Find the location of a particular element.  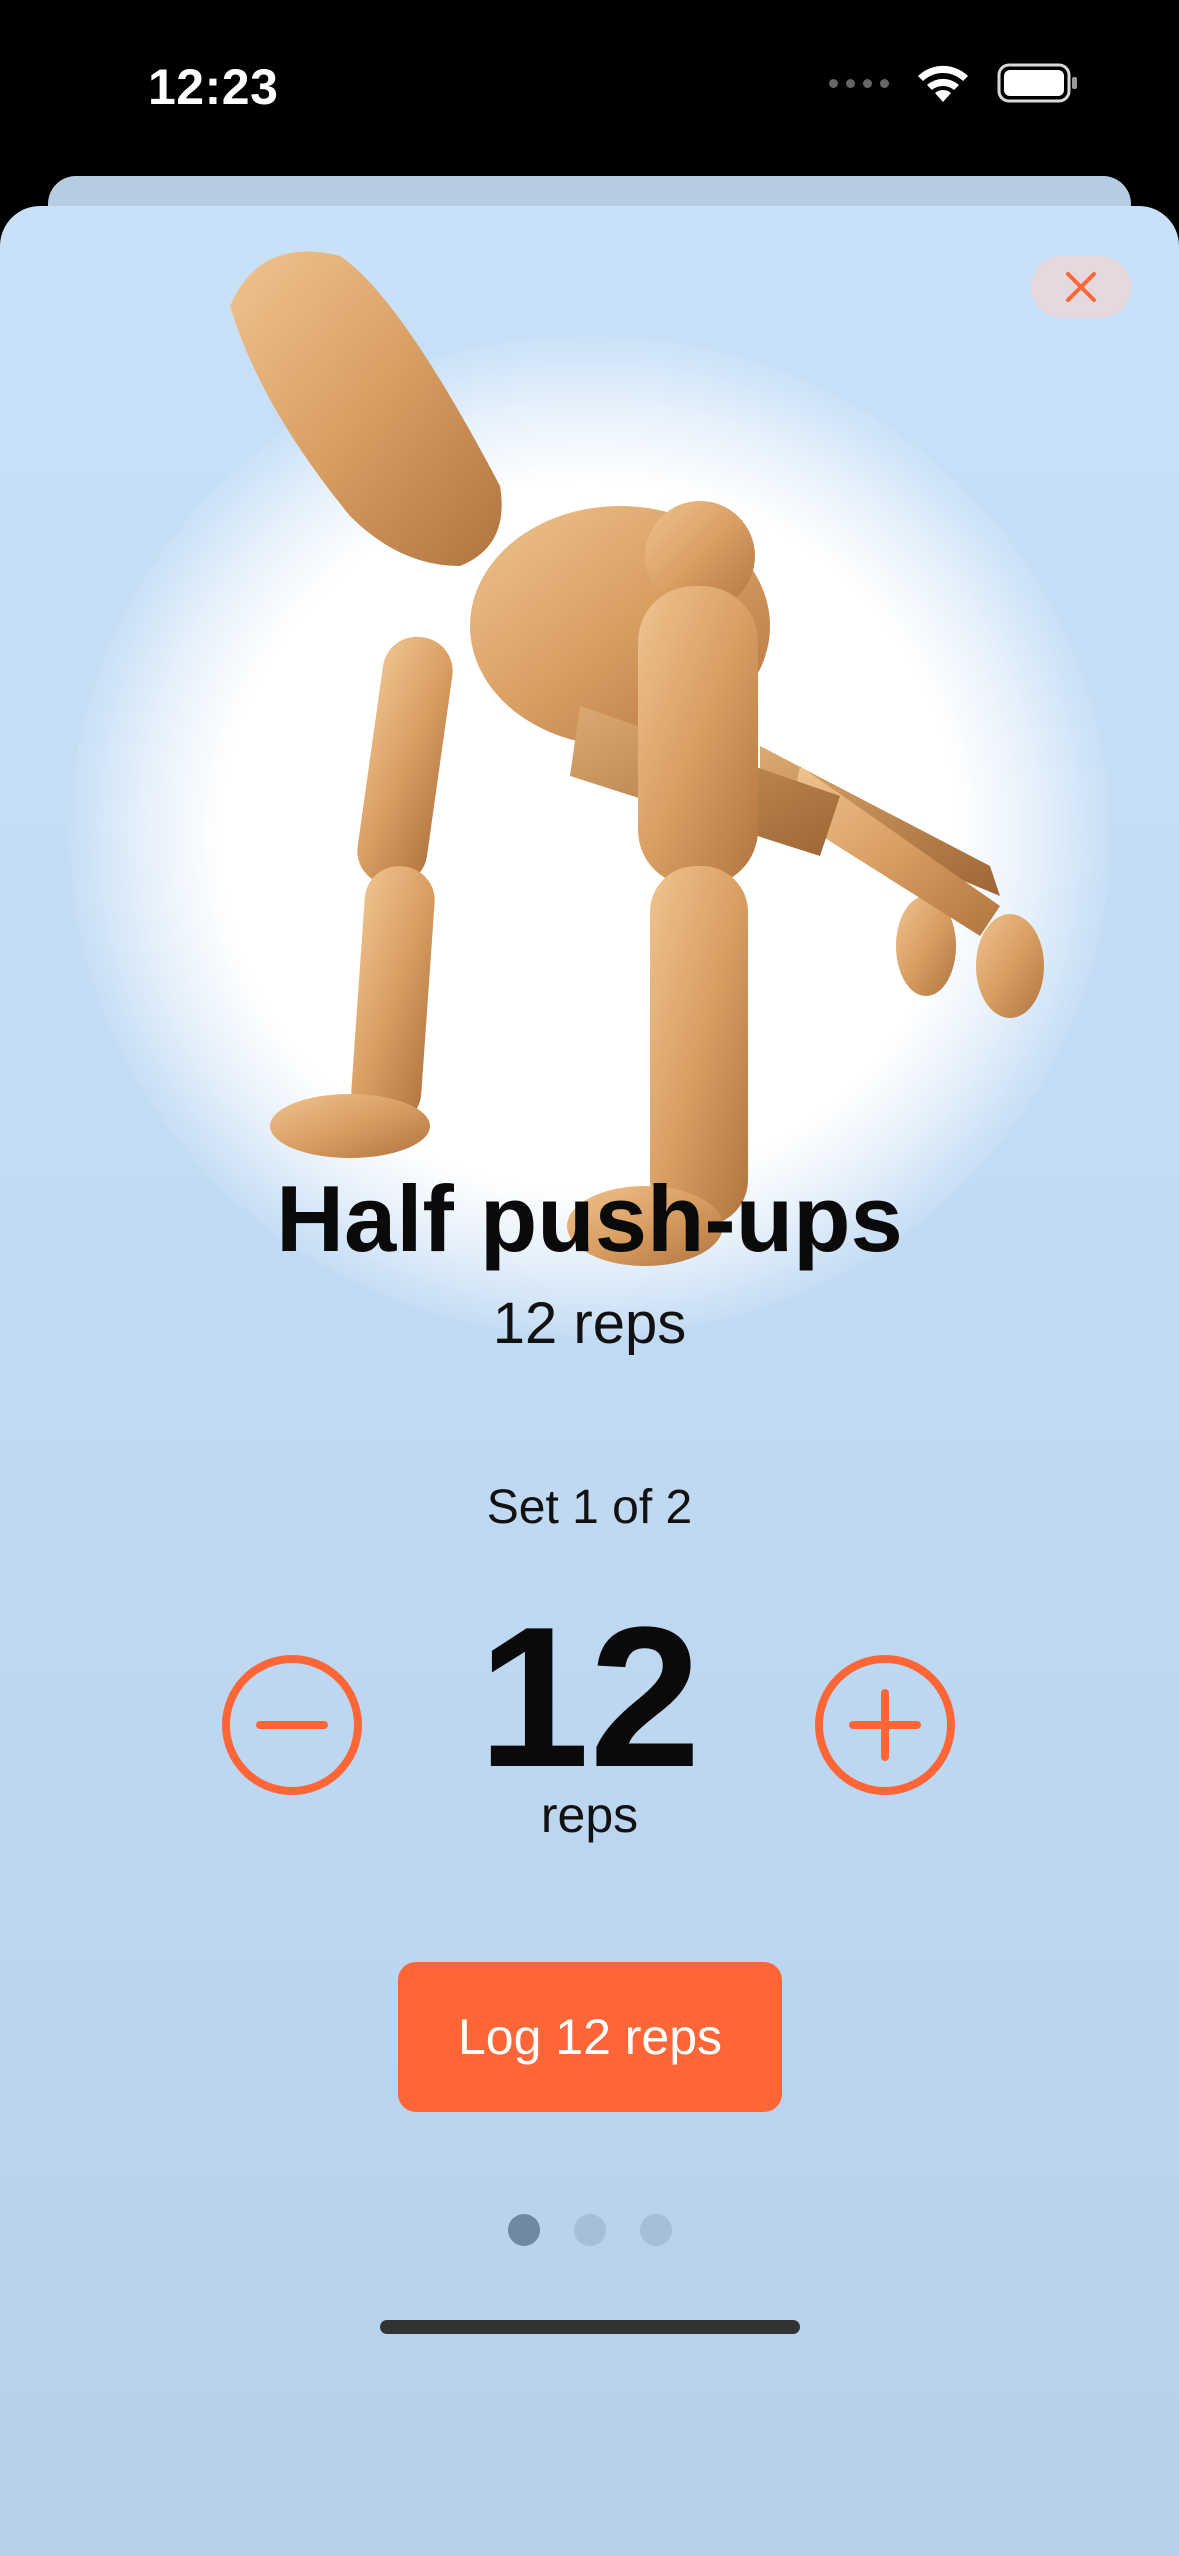

close-button is located at coordinates (1081, 287).